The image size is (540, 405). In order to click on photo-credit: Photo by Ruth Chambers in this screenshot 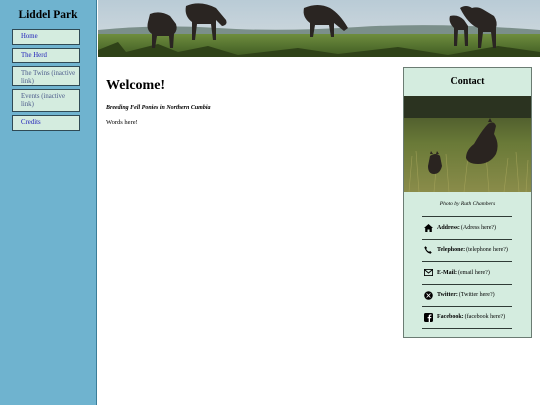, I will do `click(467, 204)`.